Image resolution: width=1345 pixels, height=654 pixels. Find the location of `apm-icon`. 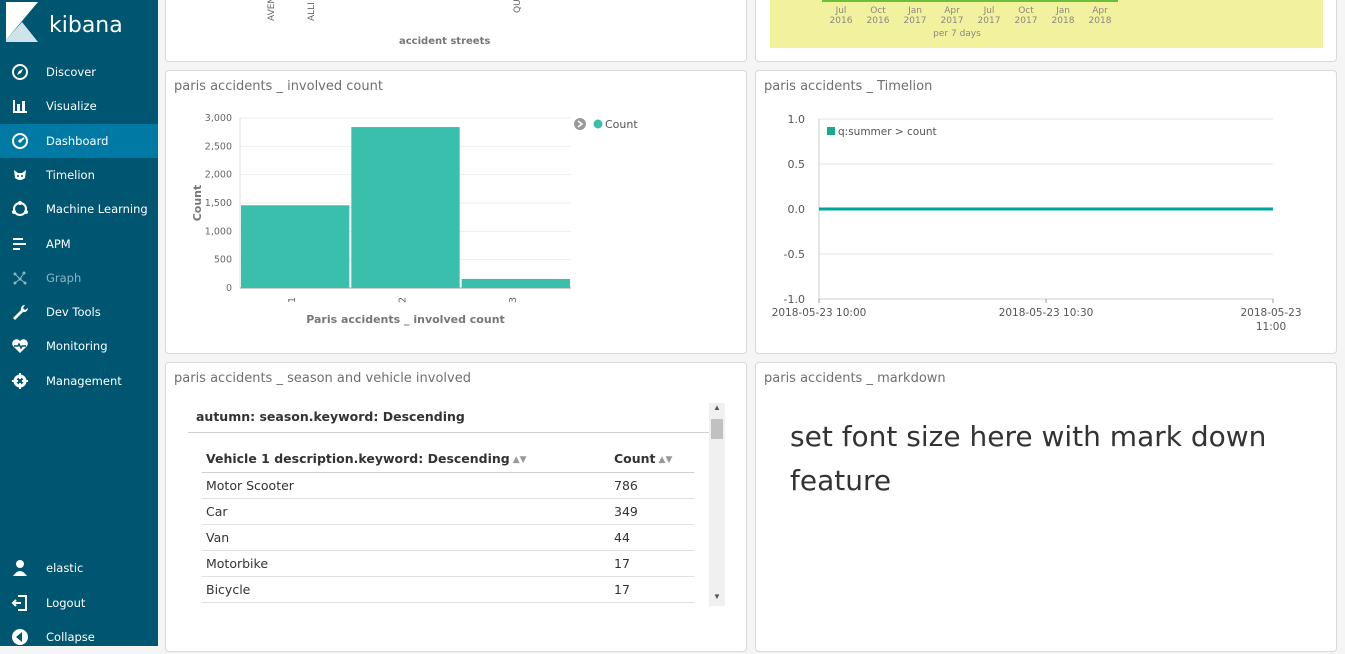

apm-icon is located at coordinates (19, 243).